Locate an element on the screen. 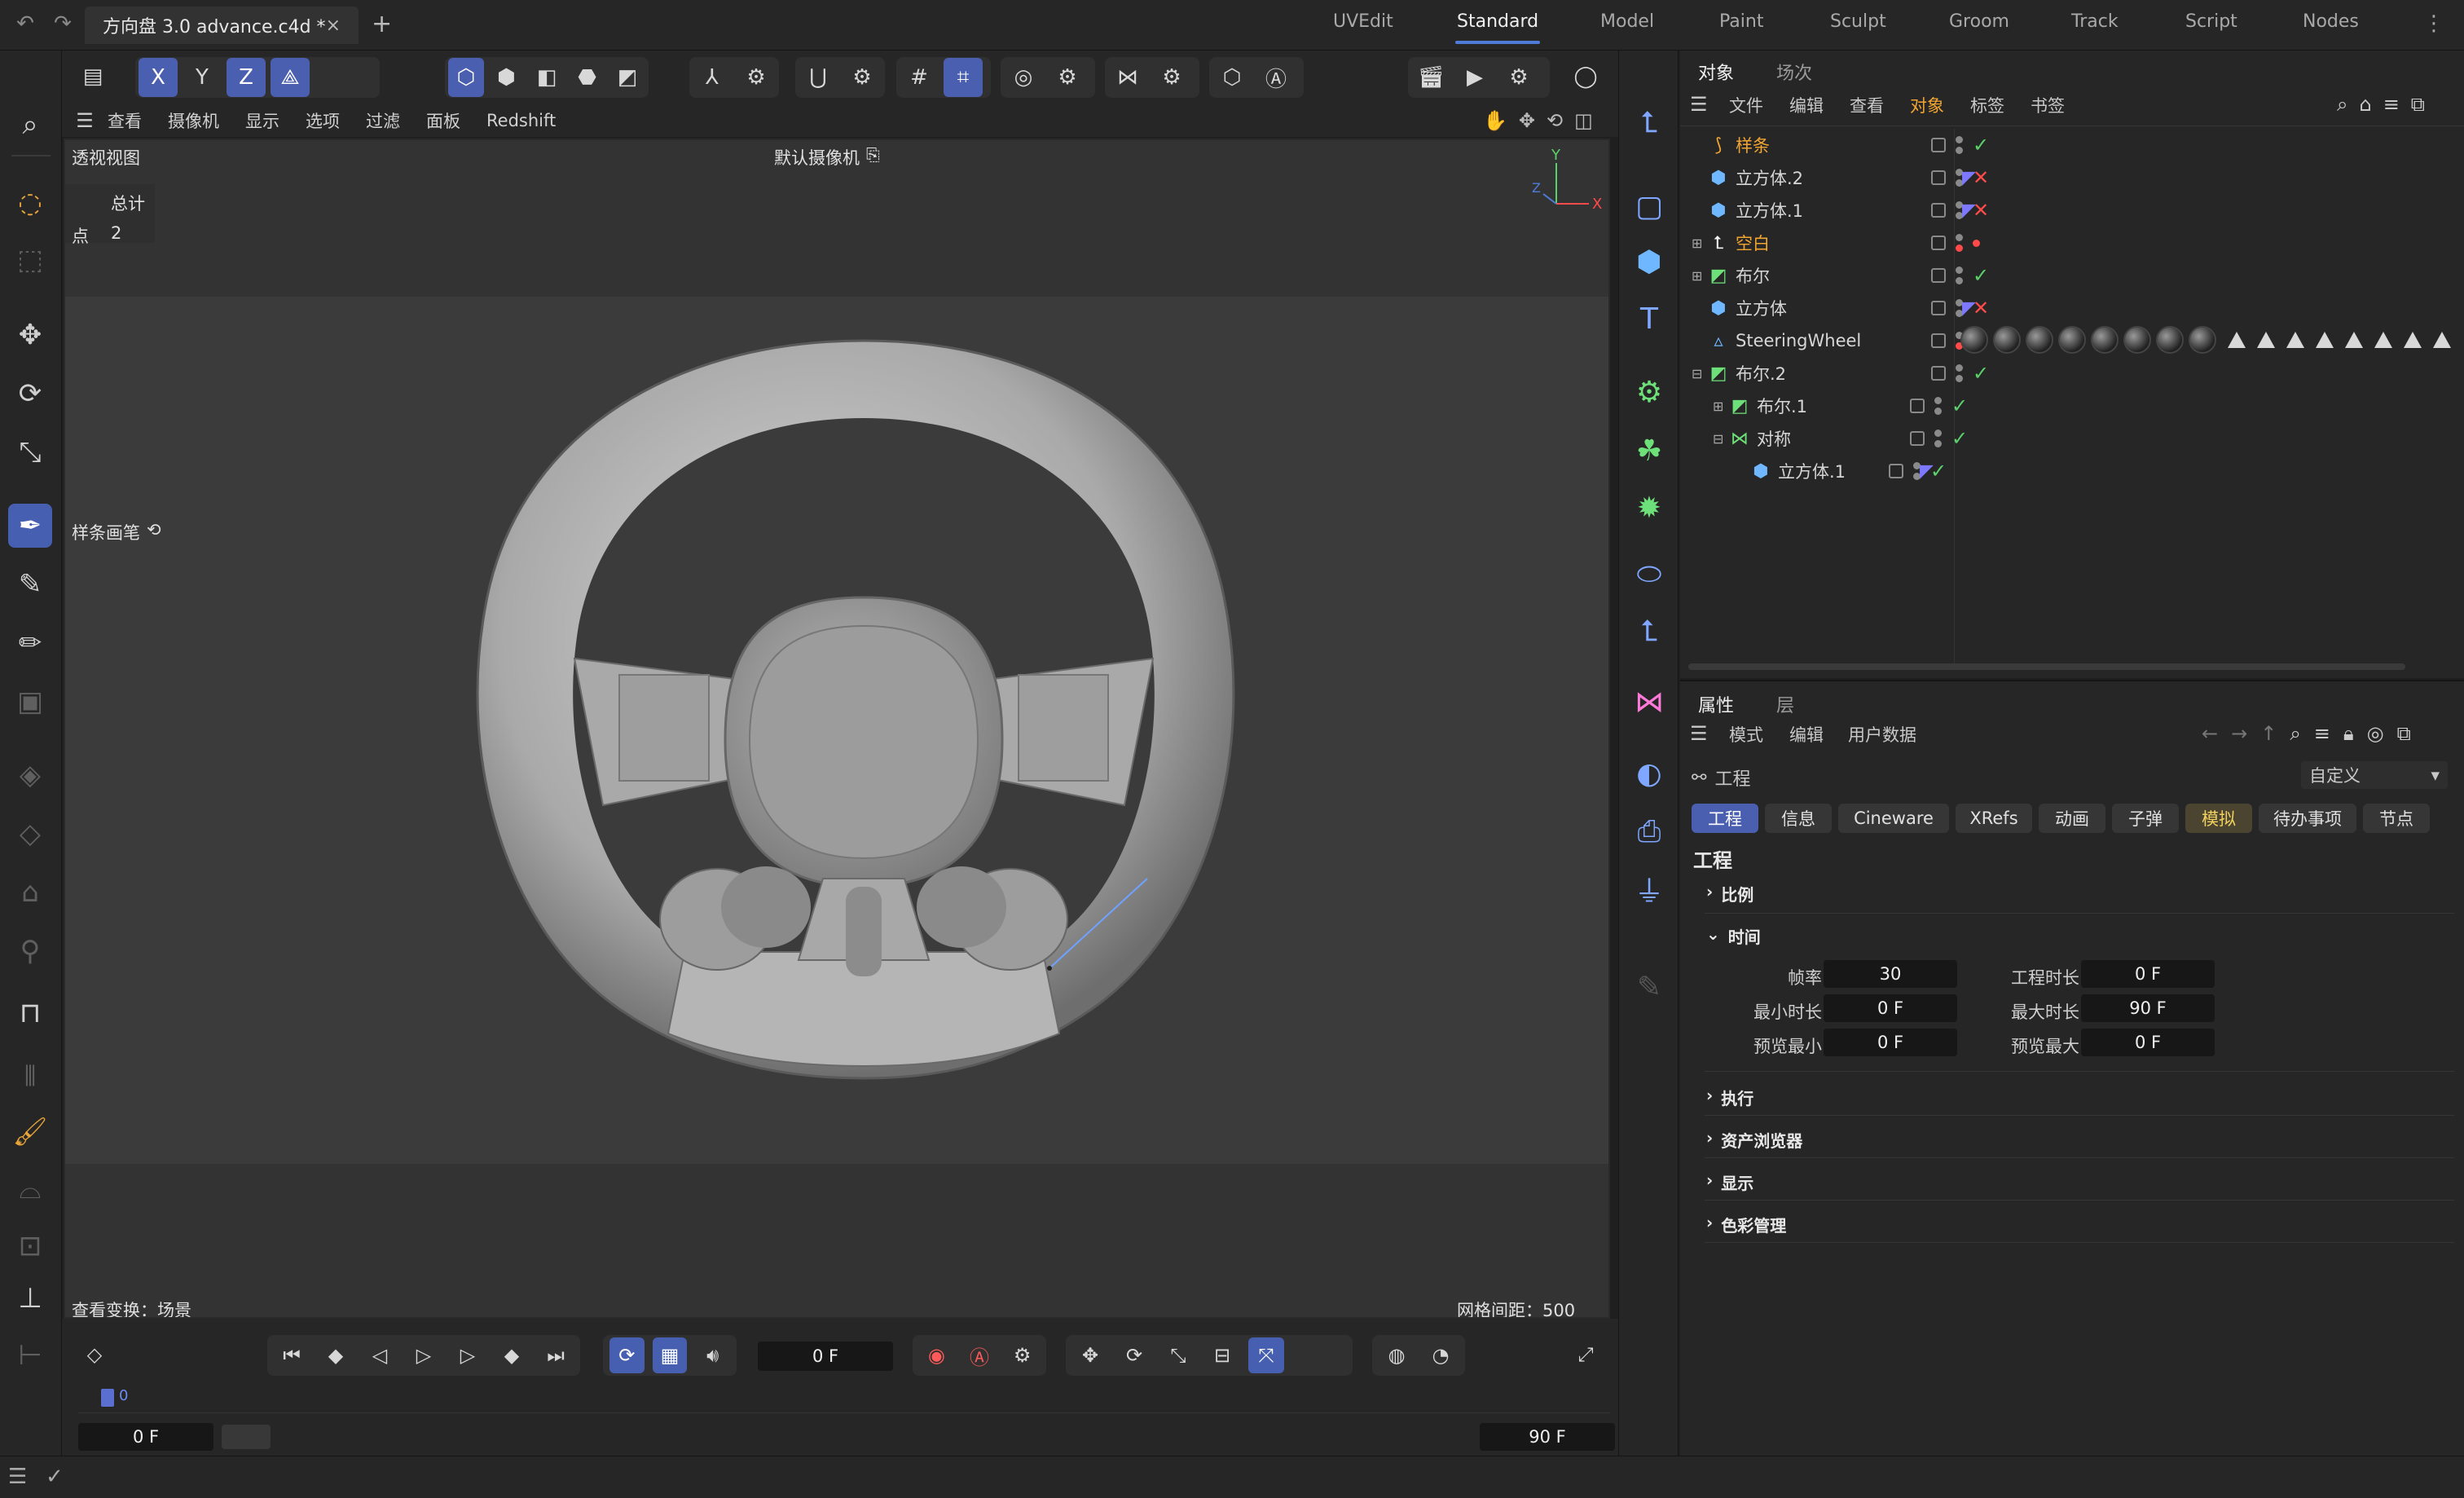 The width and height of the screenshot is (2464, 1498). key-position-icon: ✥ is located at coordinates (1090, 1355).